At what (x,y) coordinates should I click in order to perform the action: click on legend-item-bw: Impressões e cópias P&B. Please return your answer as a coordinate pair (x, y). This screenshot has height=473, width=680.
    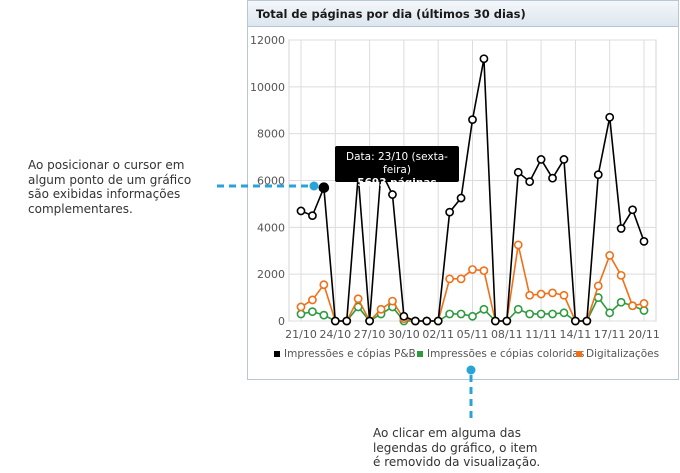
    Looking at the image, I should click on (350, 354).